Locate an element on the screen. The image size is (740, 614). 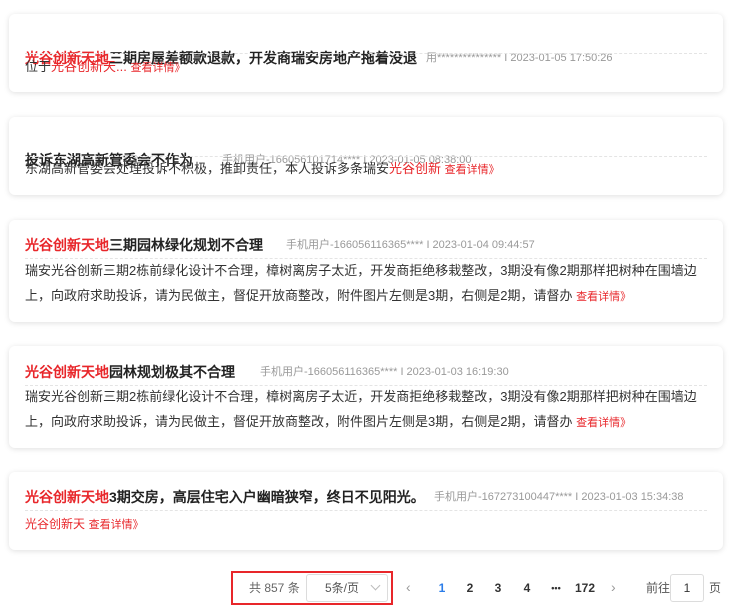
prev-page-icon: ‹ is located at coordinates (408, 587).